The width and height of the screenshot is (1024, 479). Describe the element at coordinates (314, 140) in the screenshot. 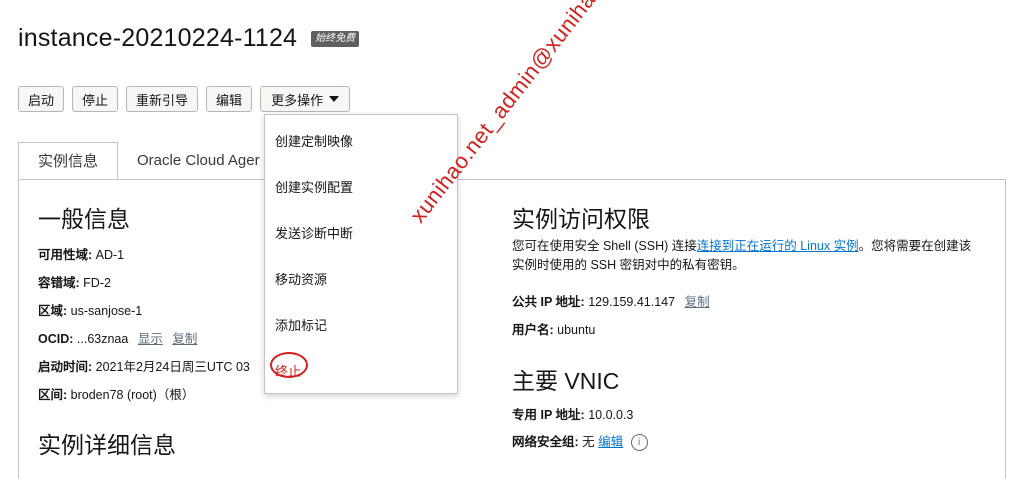

I see `menu-item-create-custom-image: 创建定制映像` at that location.